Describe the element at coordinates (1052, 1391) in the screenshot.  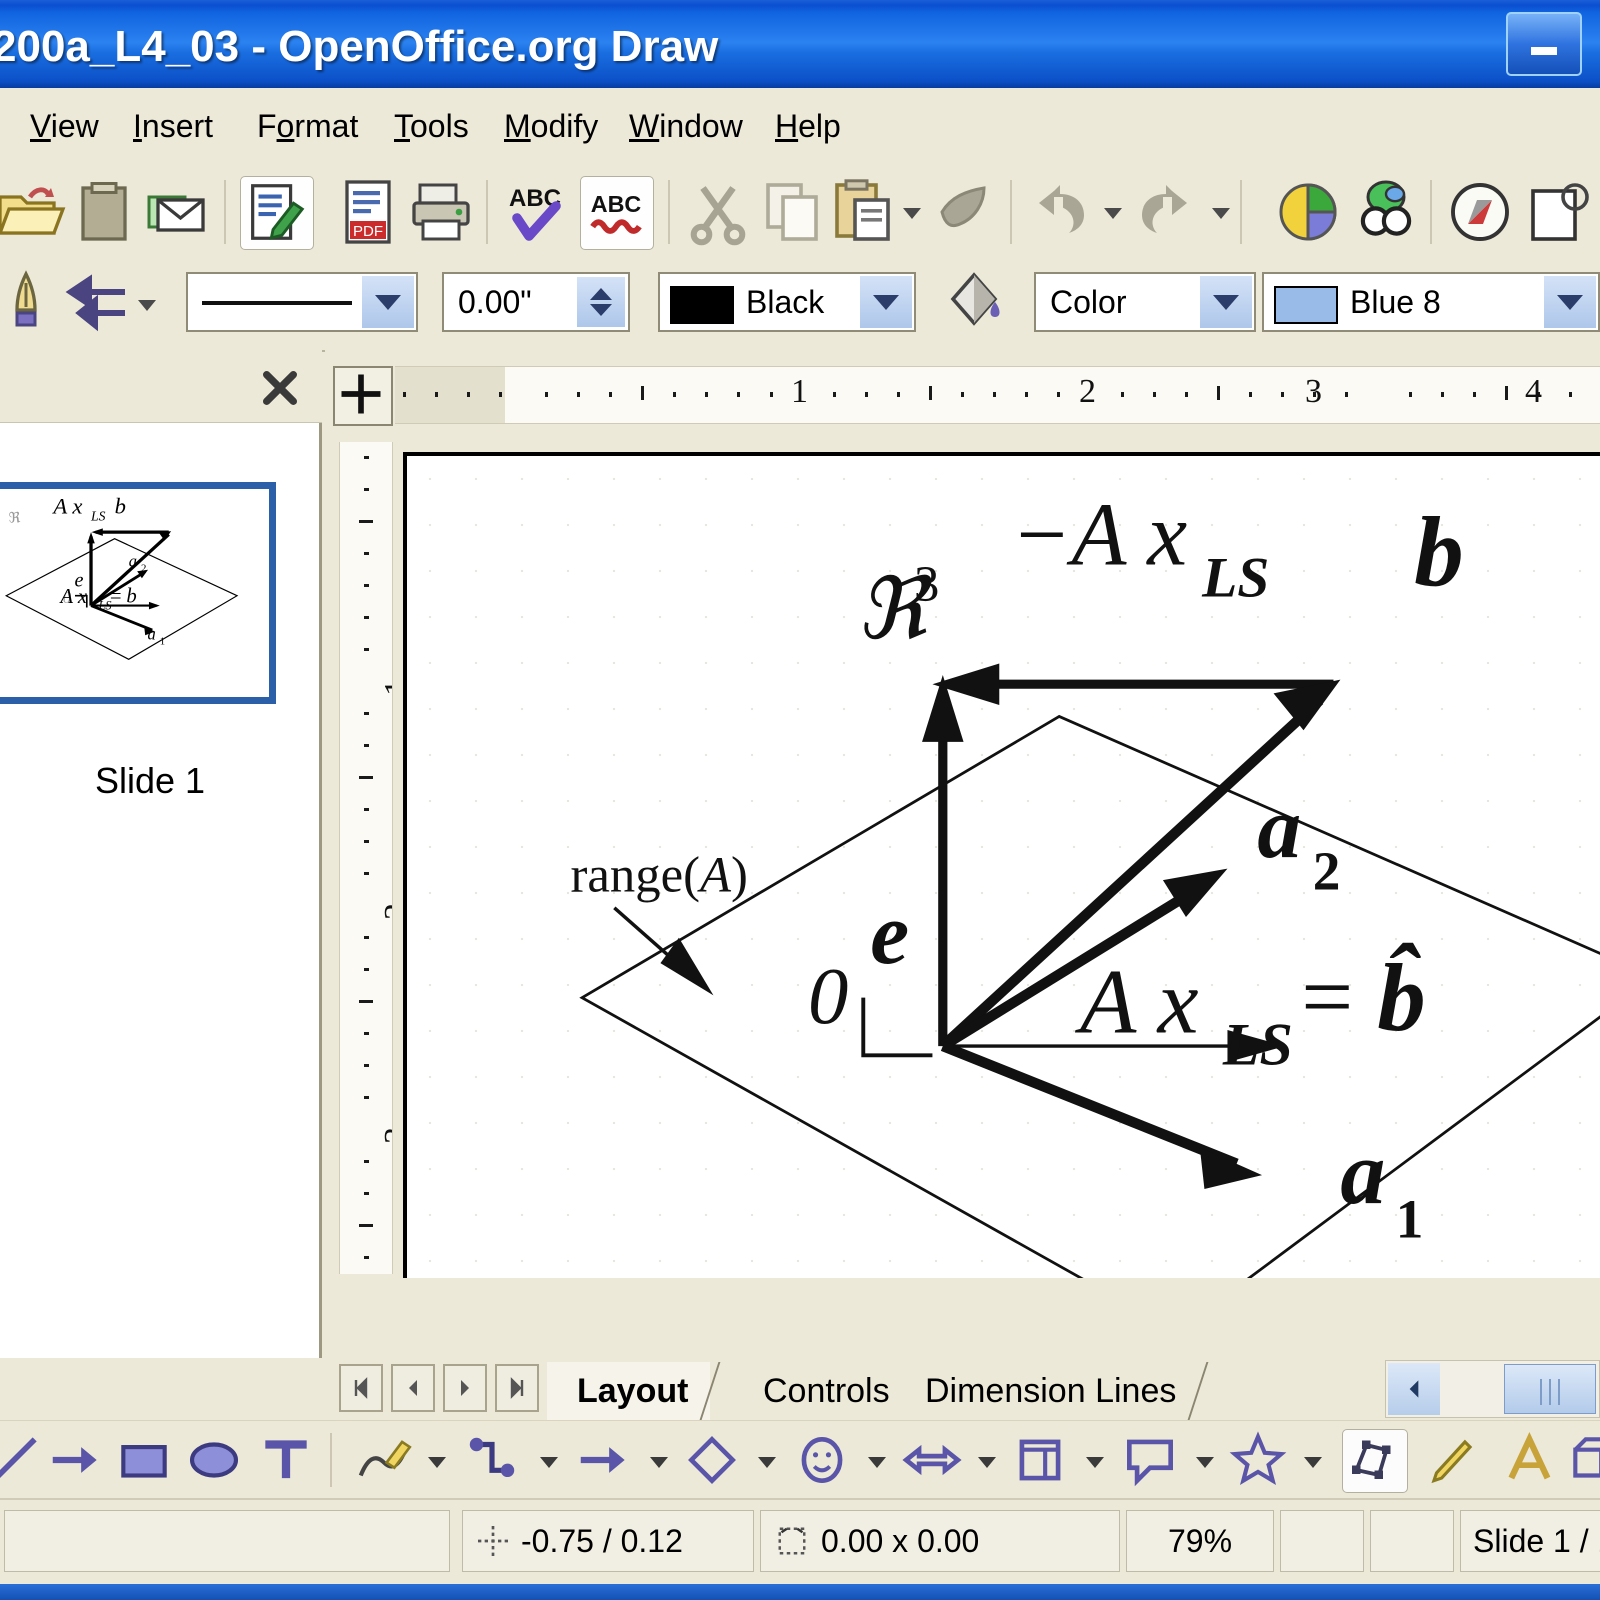
I see `tab-dimension-lines: Dimension Lines` at that location.